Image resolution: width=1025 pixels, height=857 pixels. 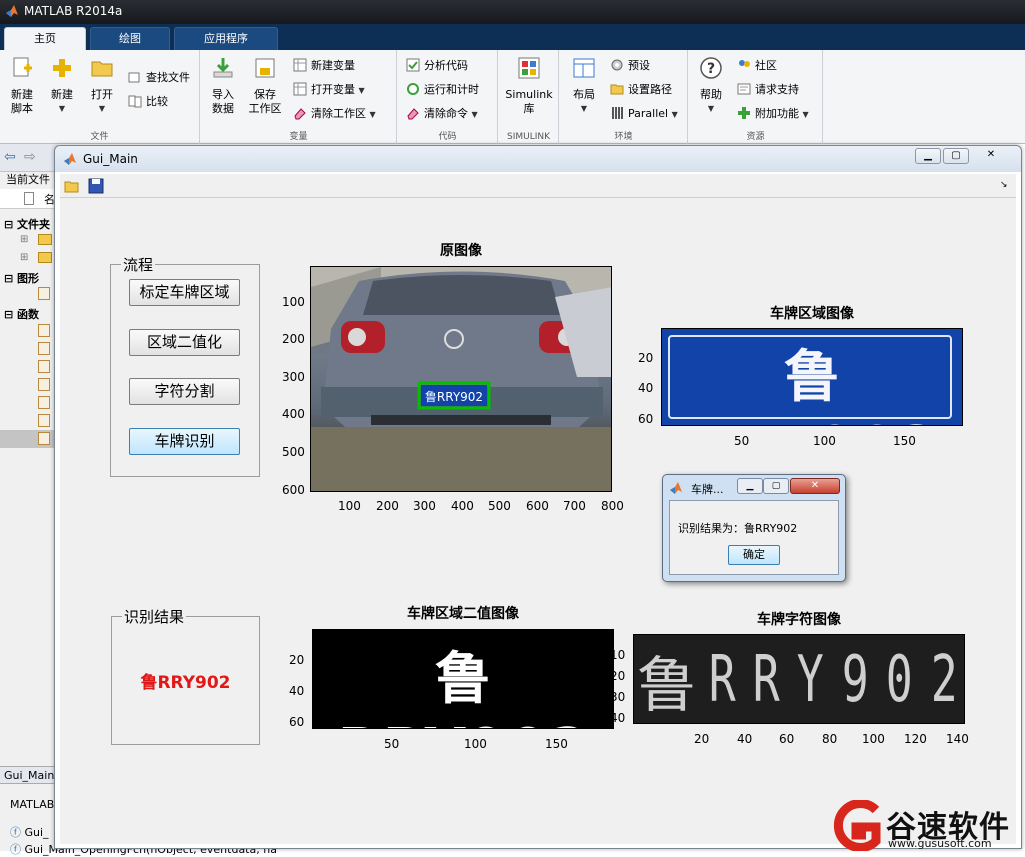 I want to click on chars-axes-title: 车牌字符图像, so click(x=799, y=620).